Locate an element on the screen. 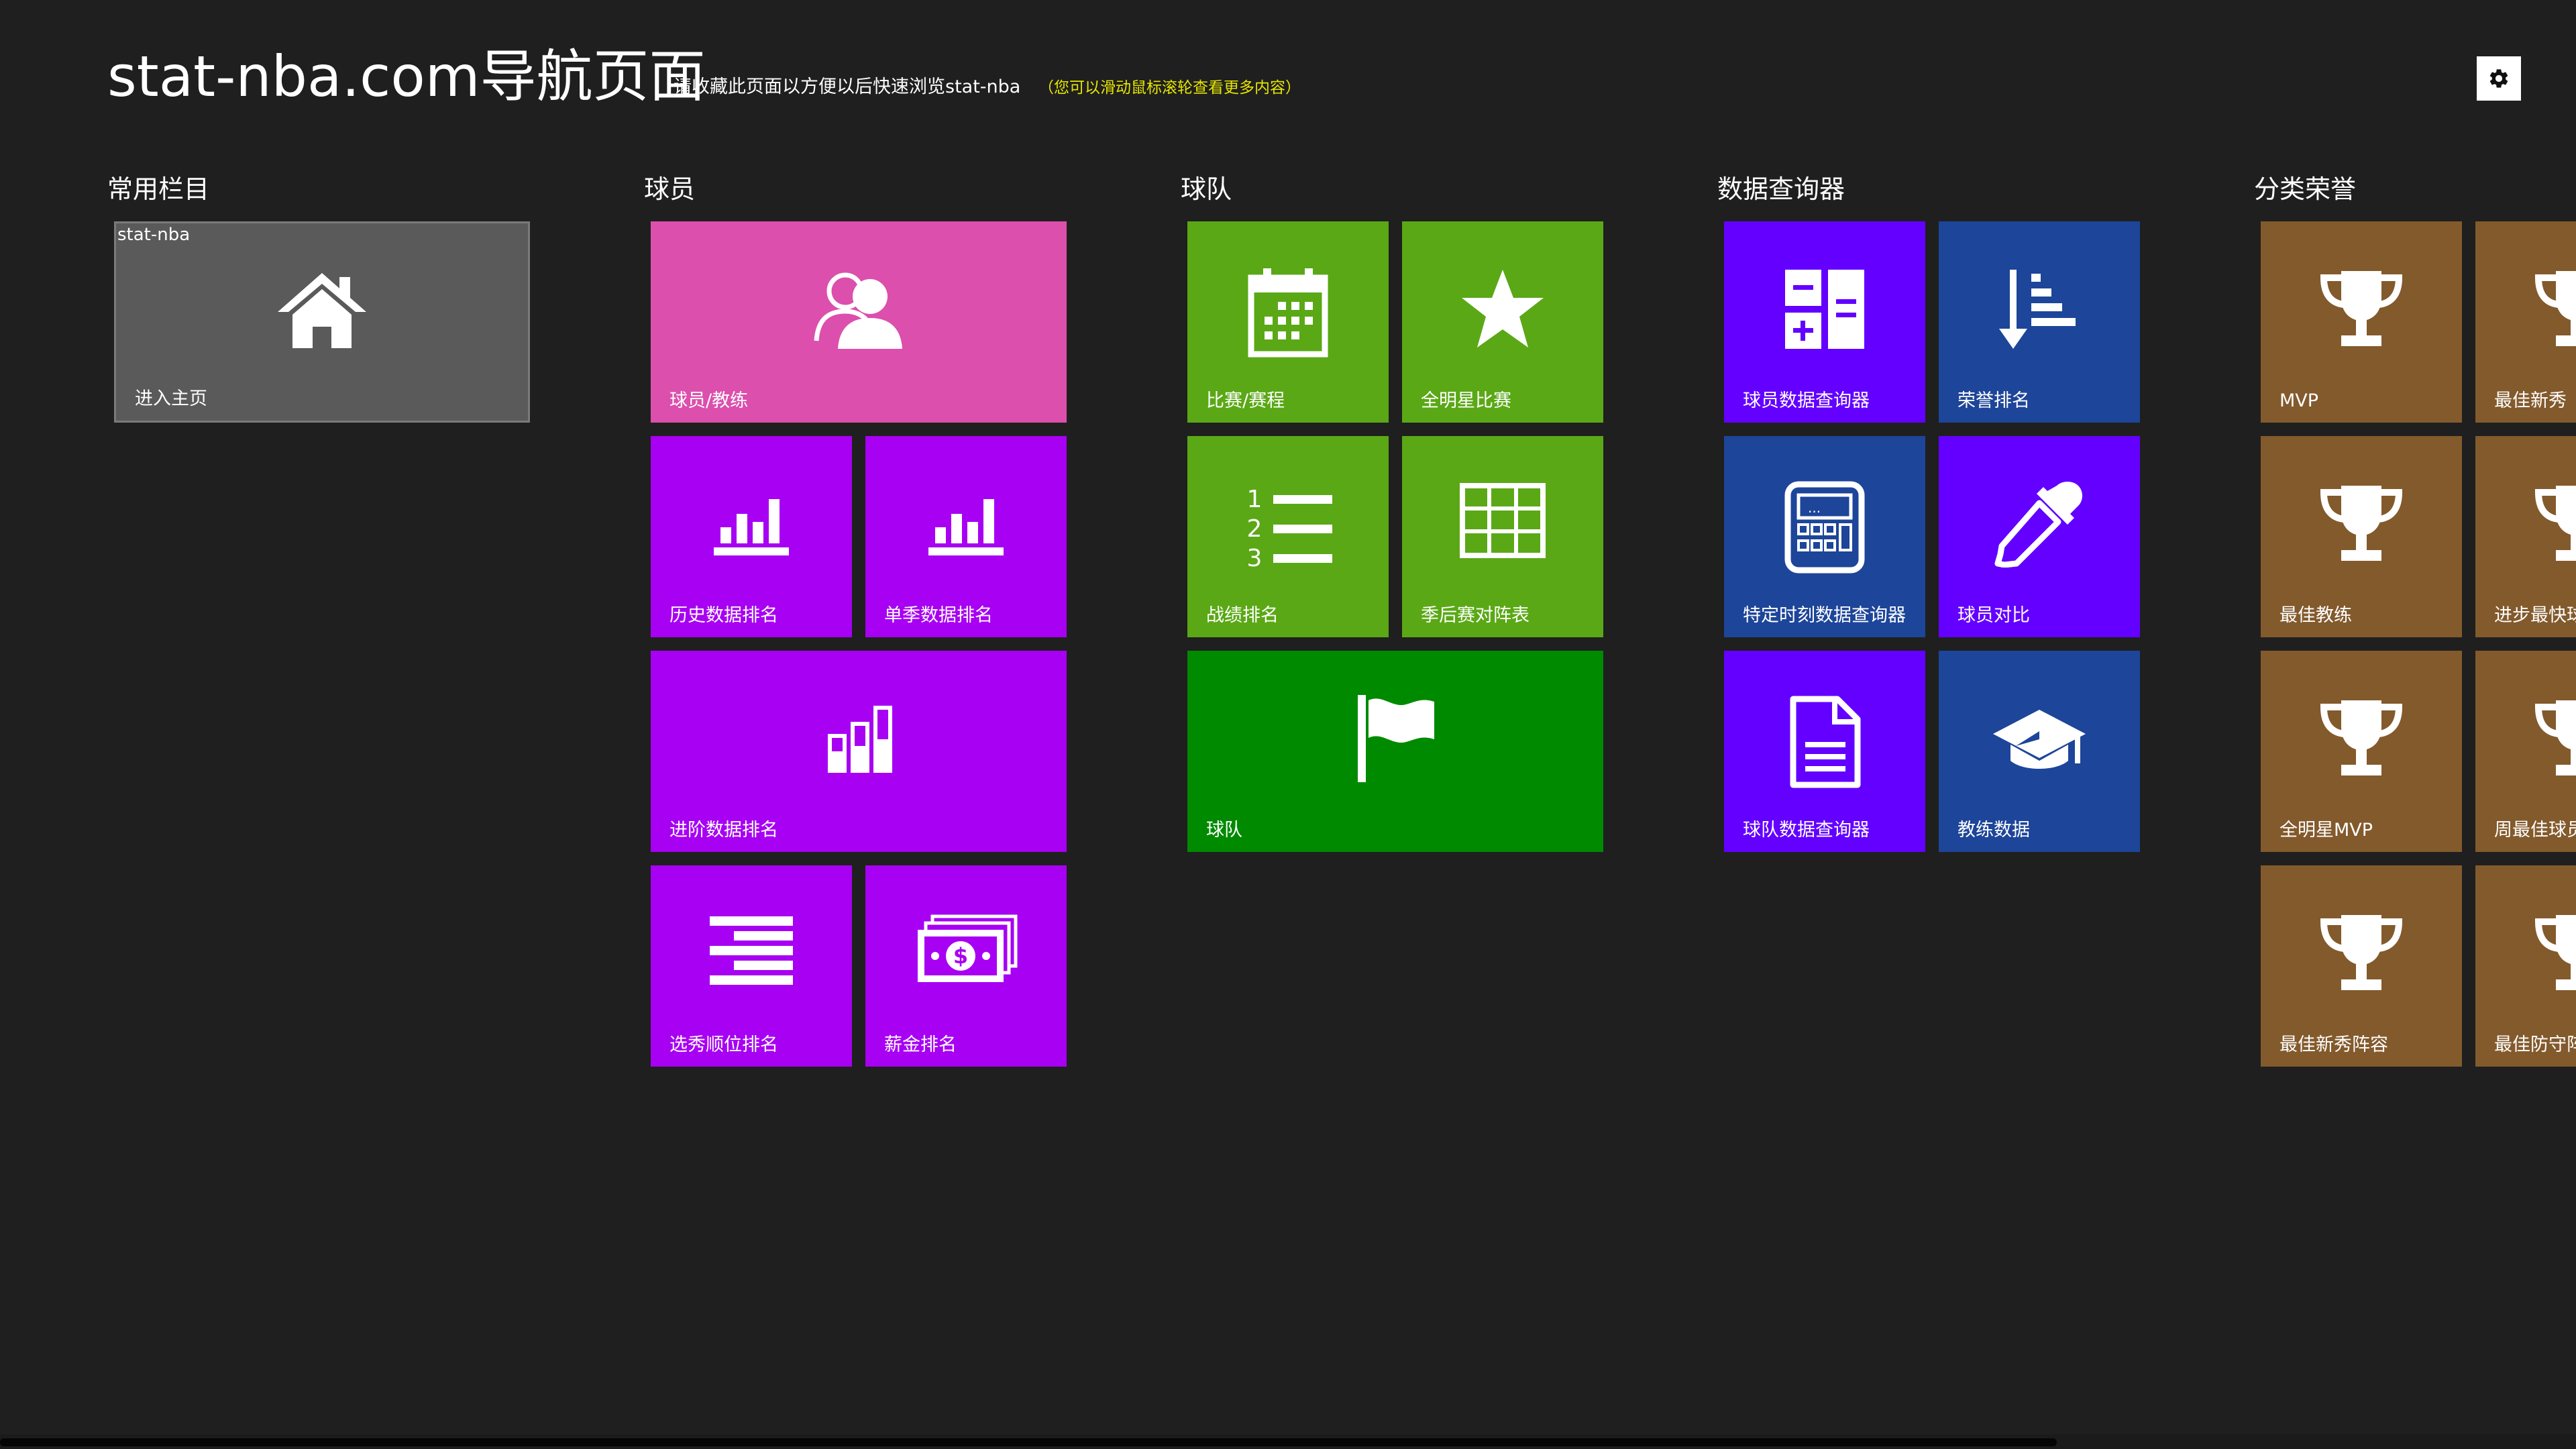 The height and width of the screenshot is (1449, 2576). tile-standings-label: 战绩排名 is located at coordinates (1242, 615).